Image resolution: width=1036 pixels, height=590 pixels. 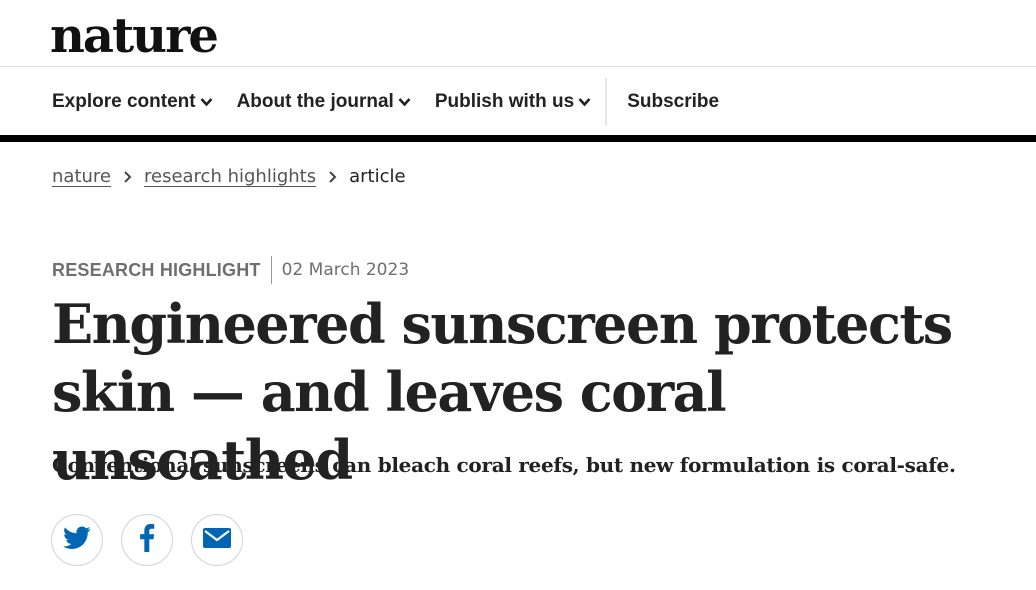 I want to click on share-twitter-button, so click(x=77, y=540).